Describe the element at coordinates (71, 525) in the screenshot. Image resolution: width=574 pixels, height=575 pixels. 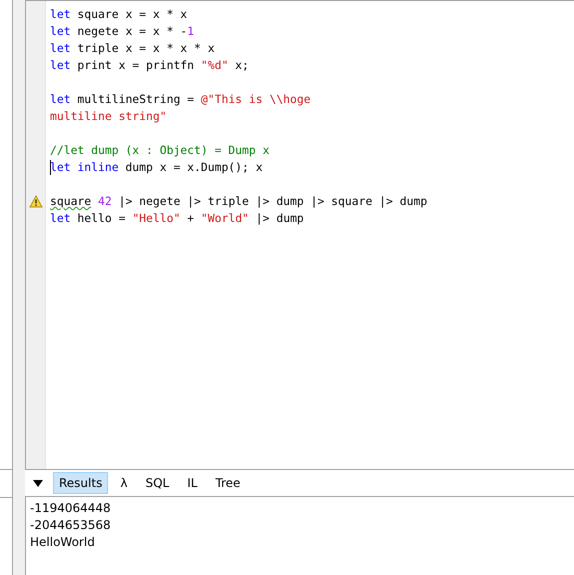
I see `result-line: -2044653568` at that location.